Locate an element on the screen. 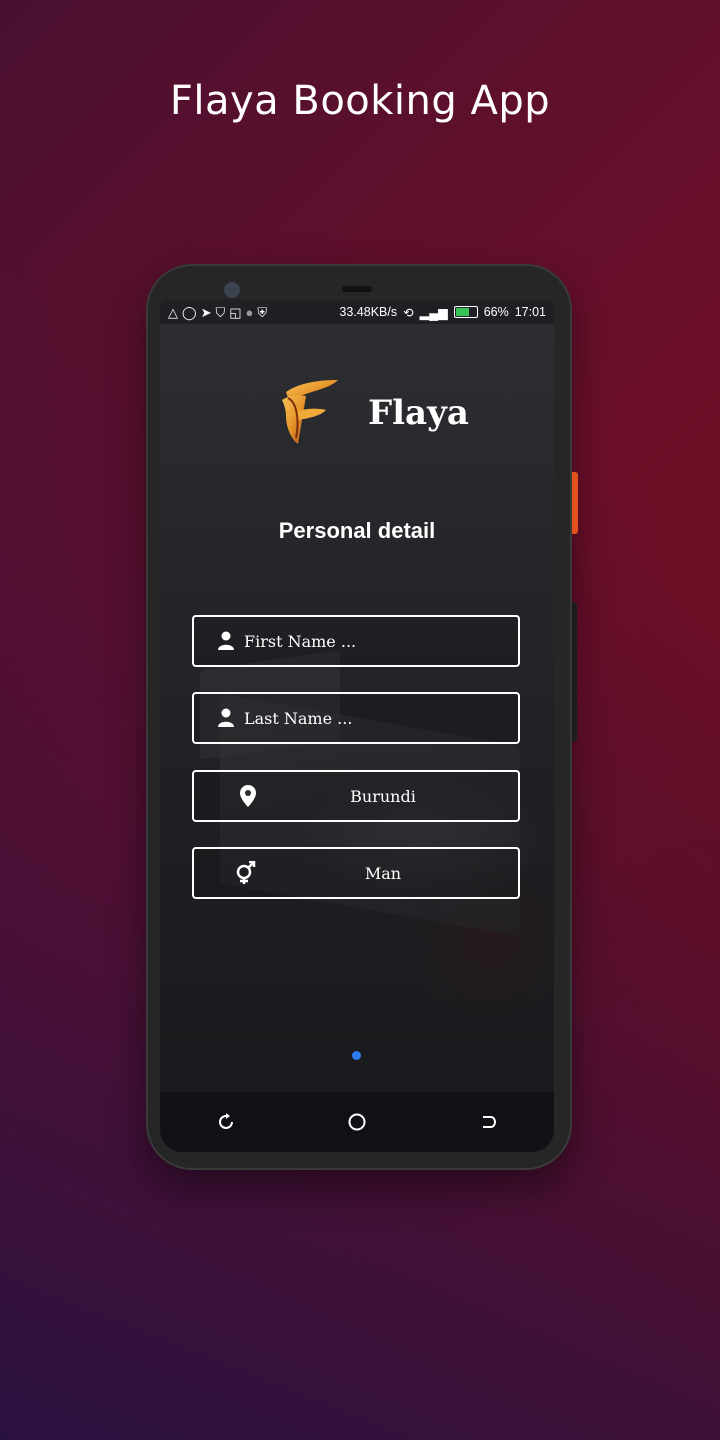 This screenshot has height=1440, width=720. country-select: Burundi is located at coordinates (356, 796).